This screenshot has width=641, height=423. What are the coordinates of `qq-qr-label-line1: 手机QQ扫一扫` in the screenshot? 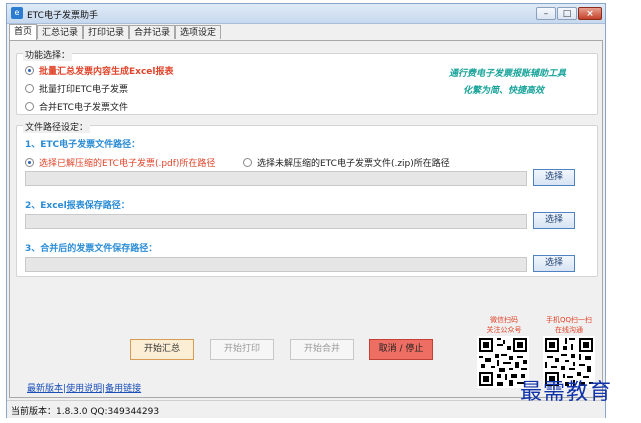 It's located at (569, 320).